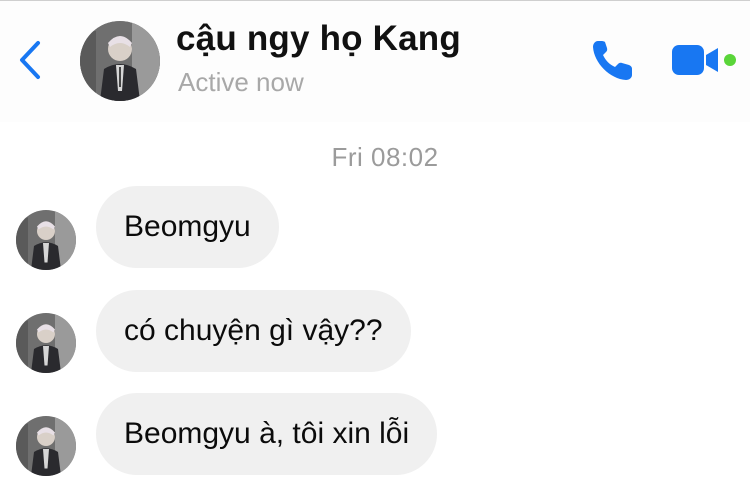 This screenshot has height=492, width=750. What do you see at coordinates (267, 434) in the screenshot?
I see `message-bubble: Beomgyu à, tôi xin lỗi` at bounding box center [267, 434].